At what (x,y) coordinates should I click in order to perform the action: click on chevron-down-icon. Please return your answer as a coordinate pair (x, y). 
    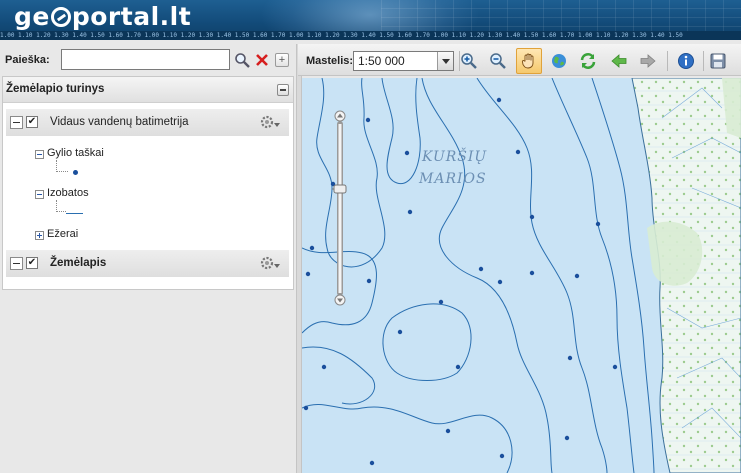
    Looking at the image, I should click on (445, 61).